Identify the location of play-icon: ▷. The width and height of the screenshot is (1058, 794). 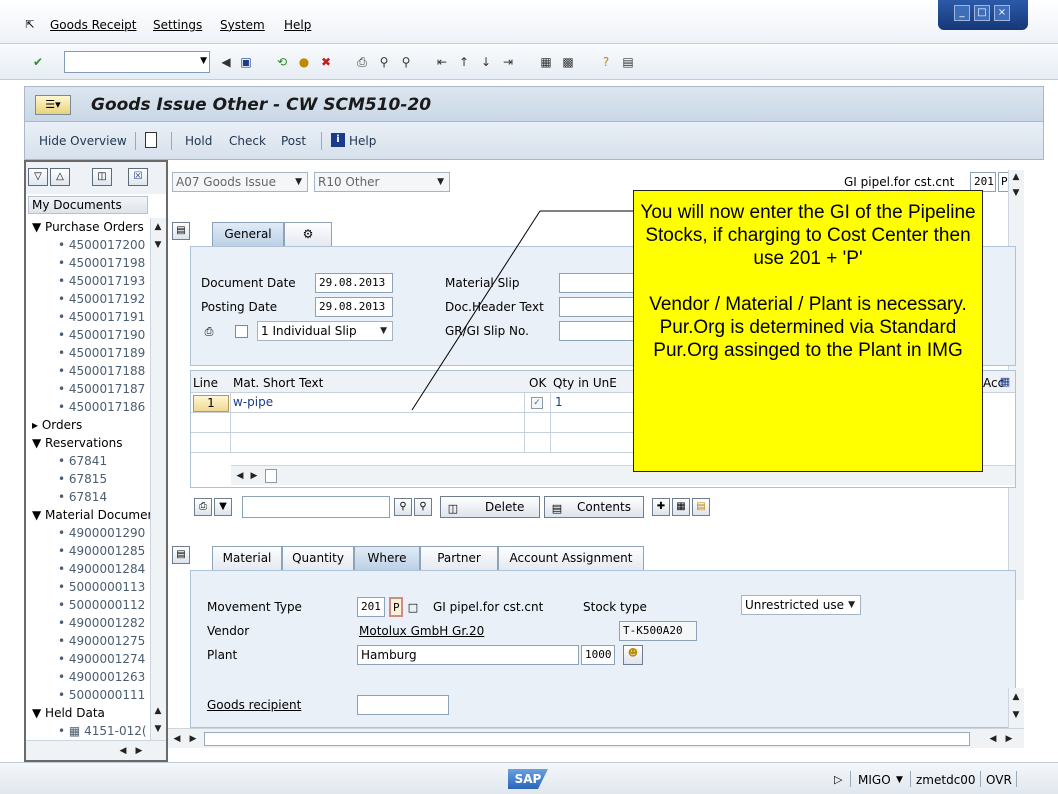
(838, 779).